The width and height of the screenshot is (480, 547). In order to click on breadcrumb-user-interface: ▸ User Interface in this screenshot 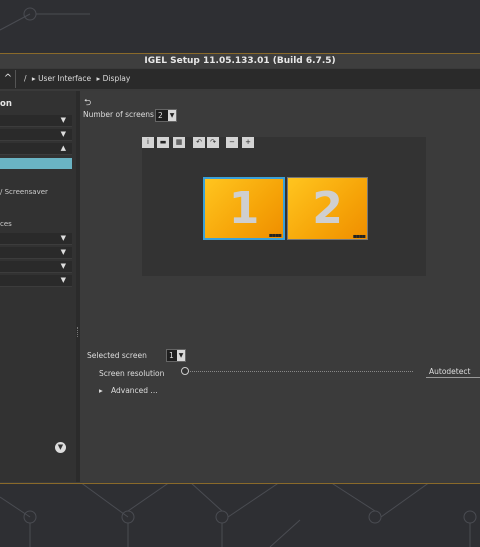, I will do `click(61, 78)`.